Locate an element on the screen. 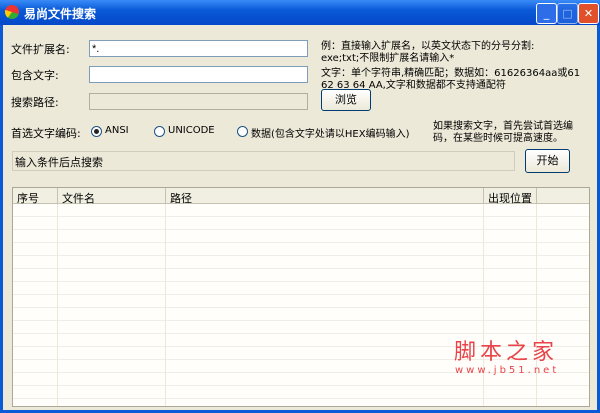  status-bar: 输入条件后点搜索 is located at coordinates (263, 161).